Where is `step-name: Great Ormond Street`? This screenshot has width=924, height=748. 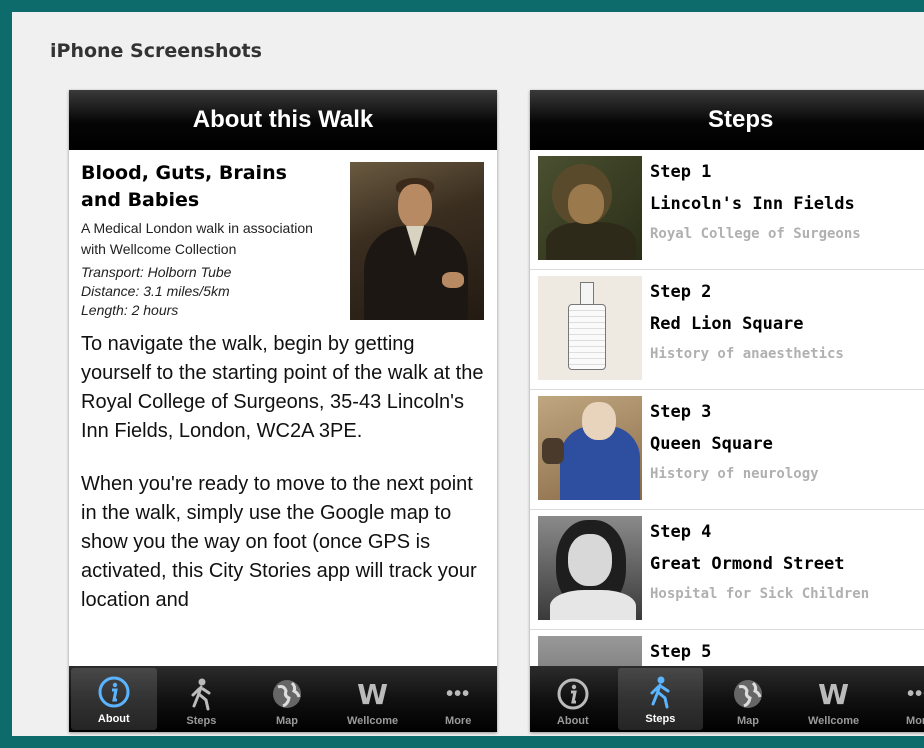 step-name: Great Ormond Street is located at coordinates (747, 564).